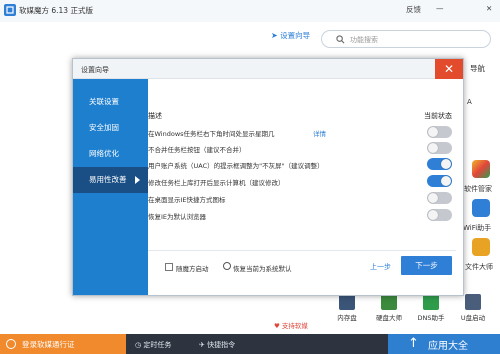 The width and height of the screenshot is (500, 354). I want to click on app-store-button: ↑ 应用大全, so click(444, 344).